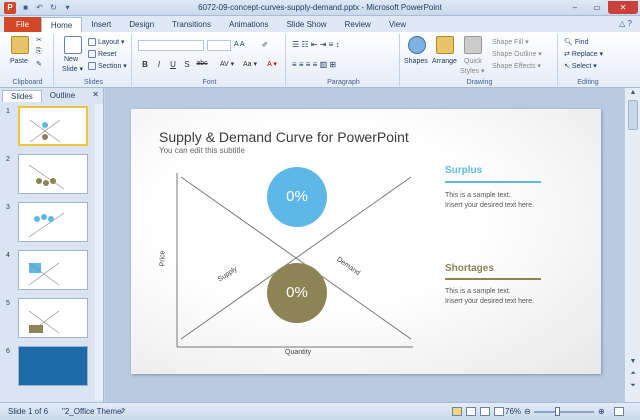 The height and width of the screenshot is (420, 640). I want to click on section-button: Section ▾, so click(107, 66).